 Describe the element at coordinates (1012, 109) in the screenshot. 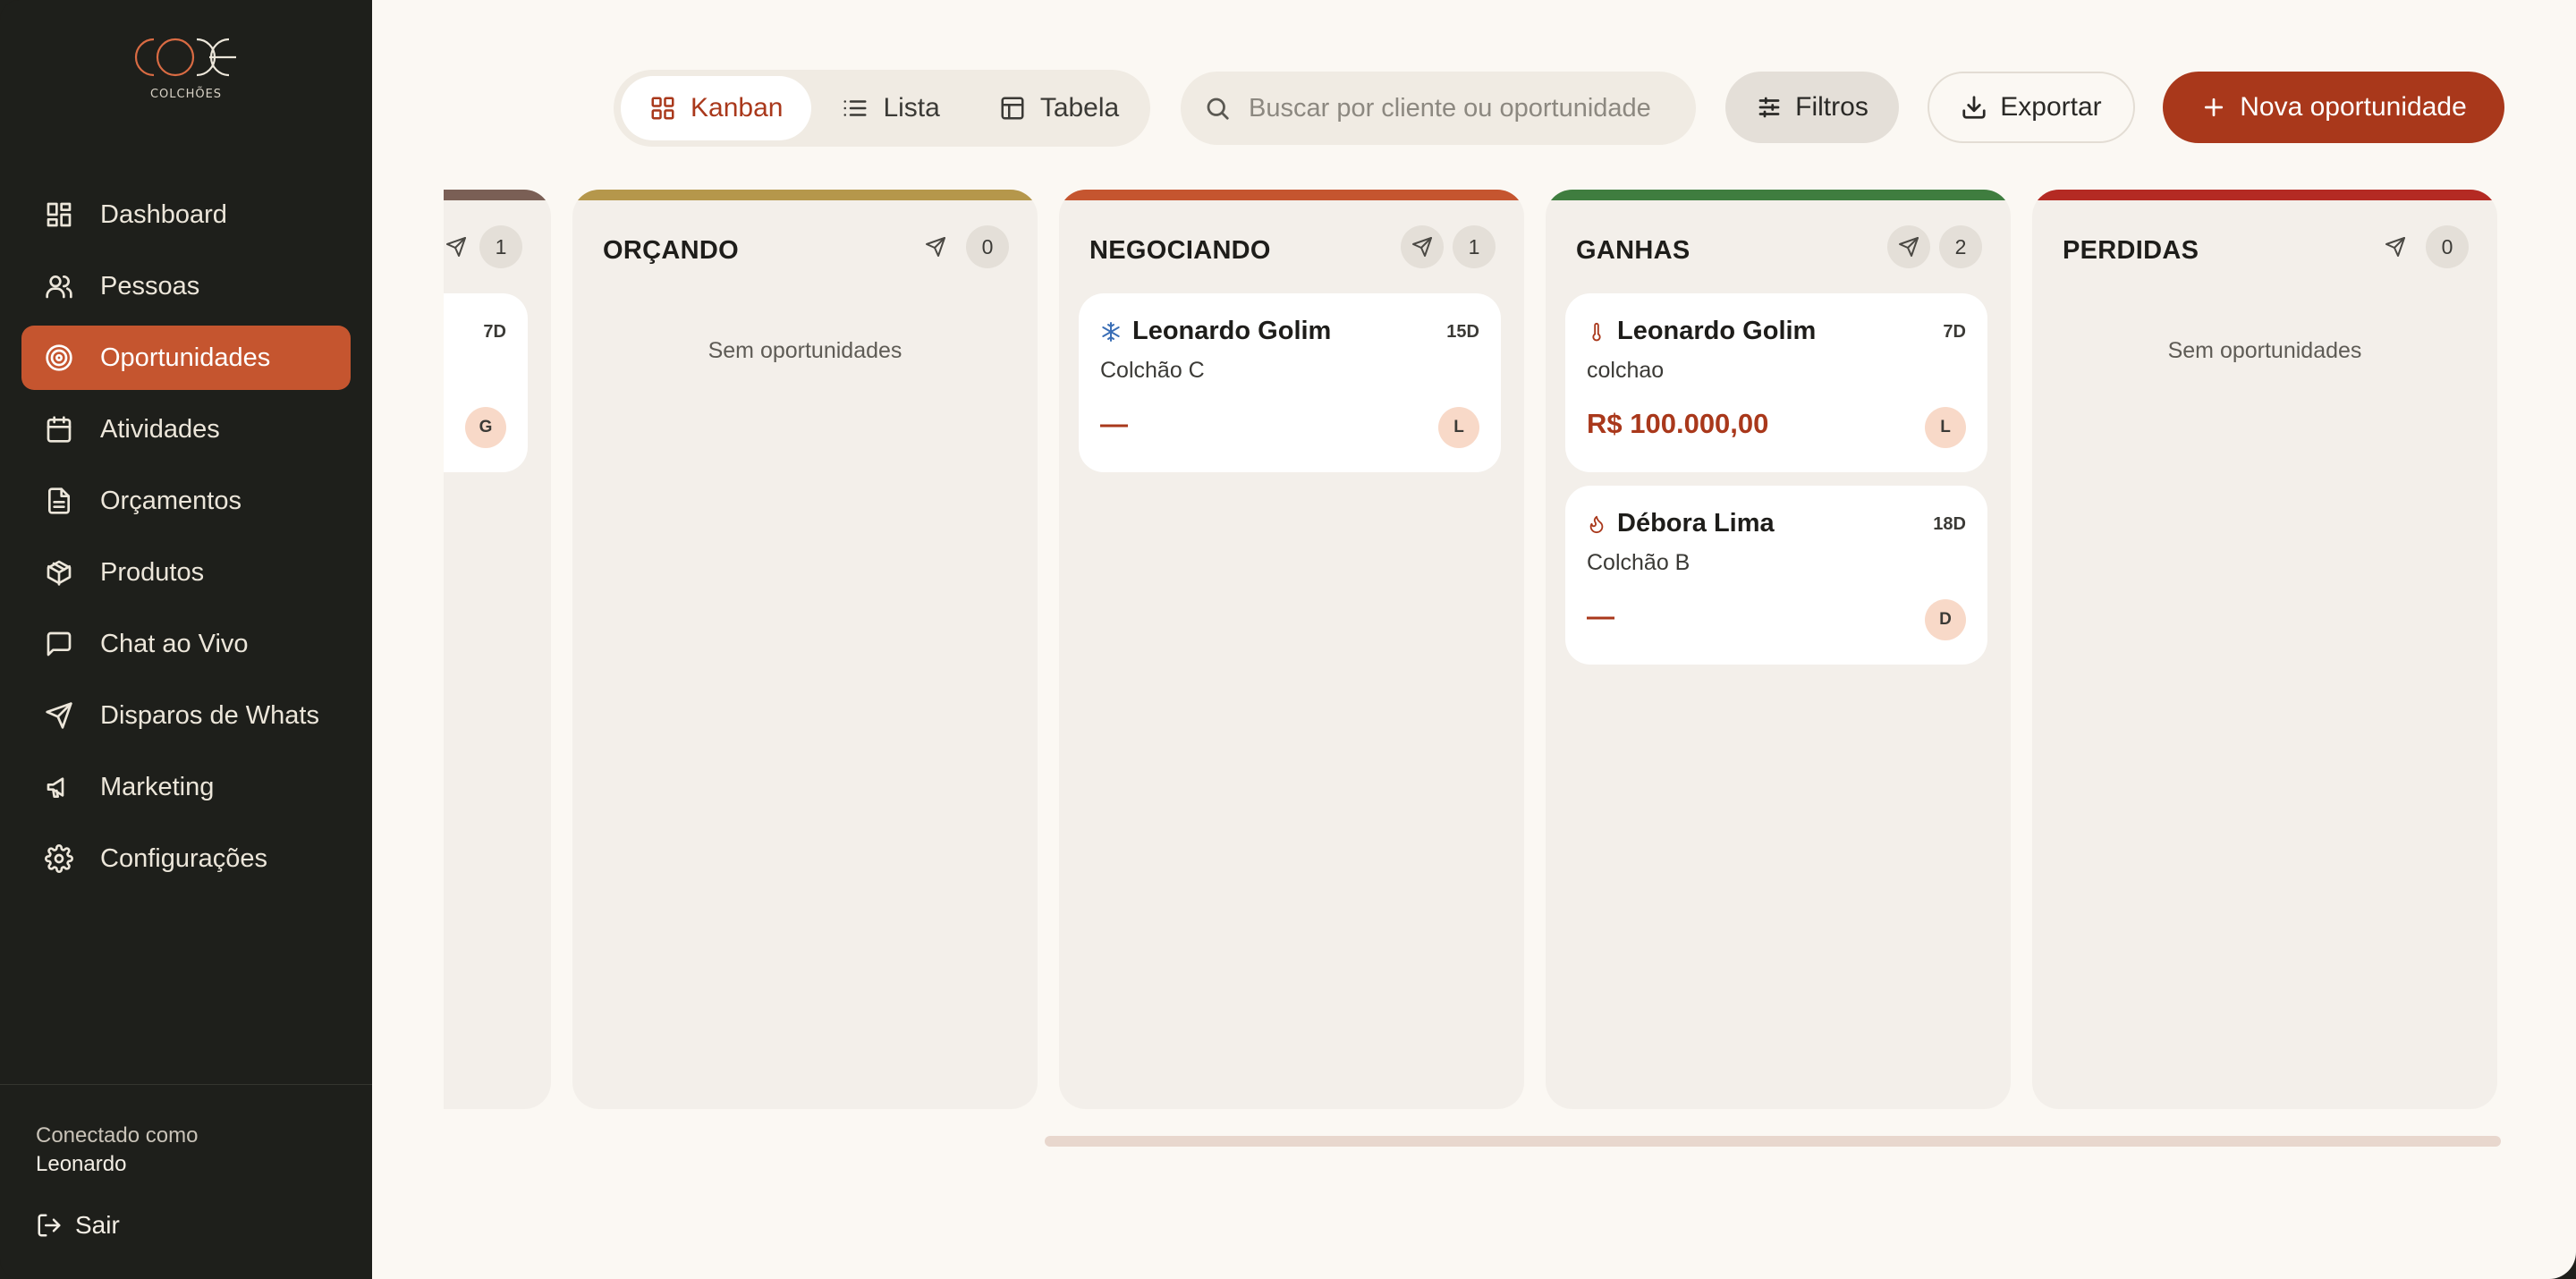

I see `table-icon` at that location.